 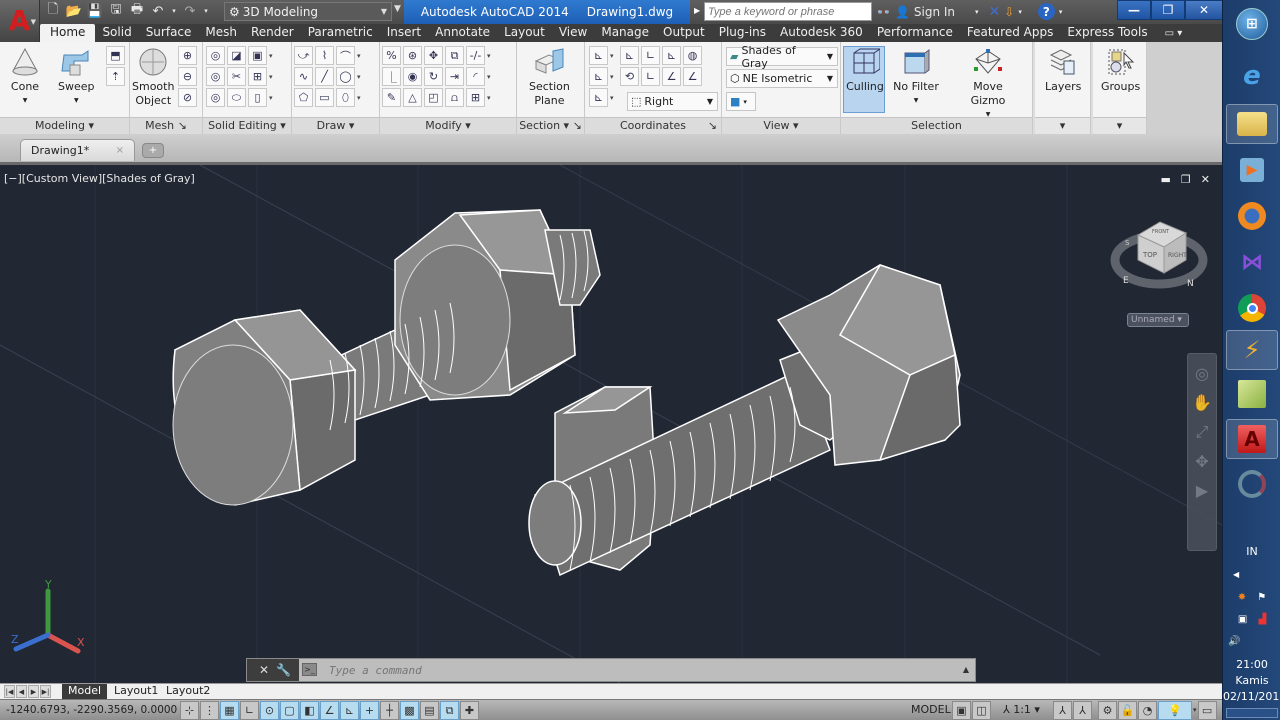 What do you see at coordinates (788, 11) in the screenshot?
I see `search-input` at bounding box center [788, 11].